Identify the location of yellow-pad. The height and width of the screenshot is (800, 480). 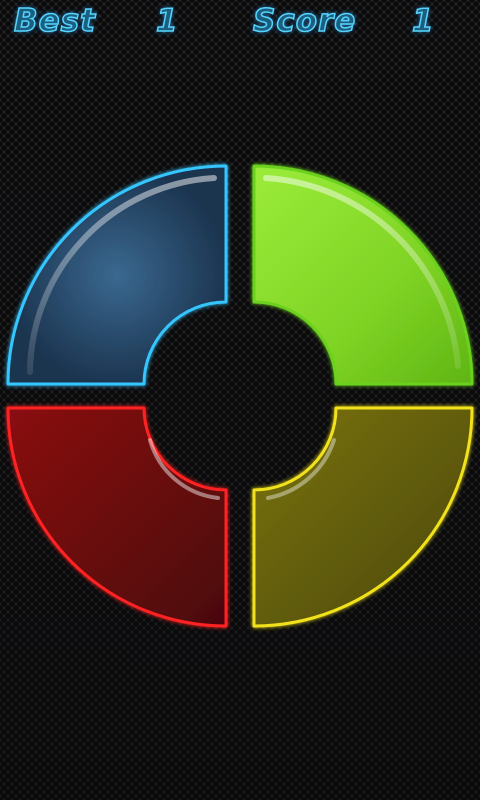
(363, 517).